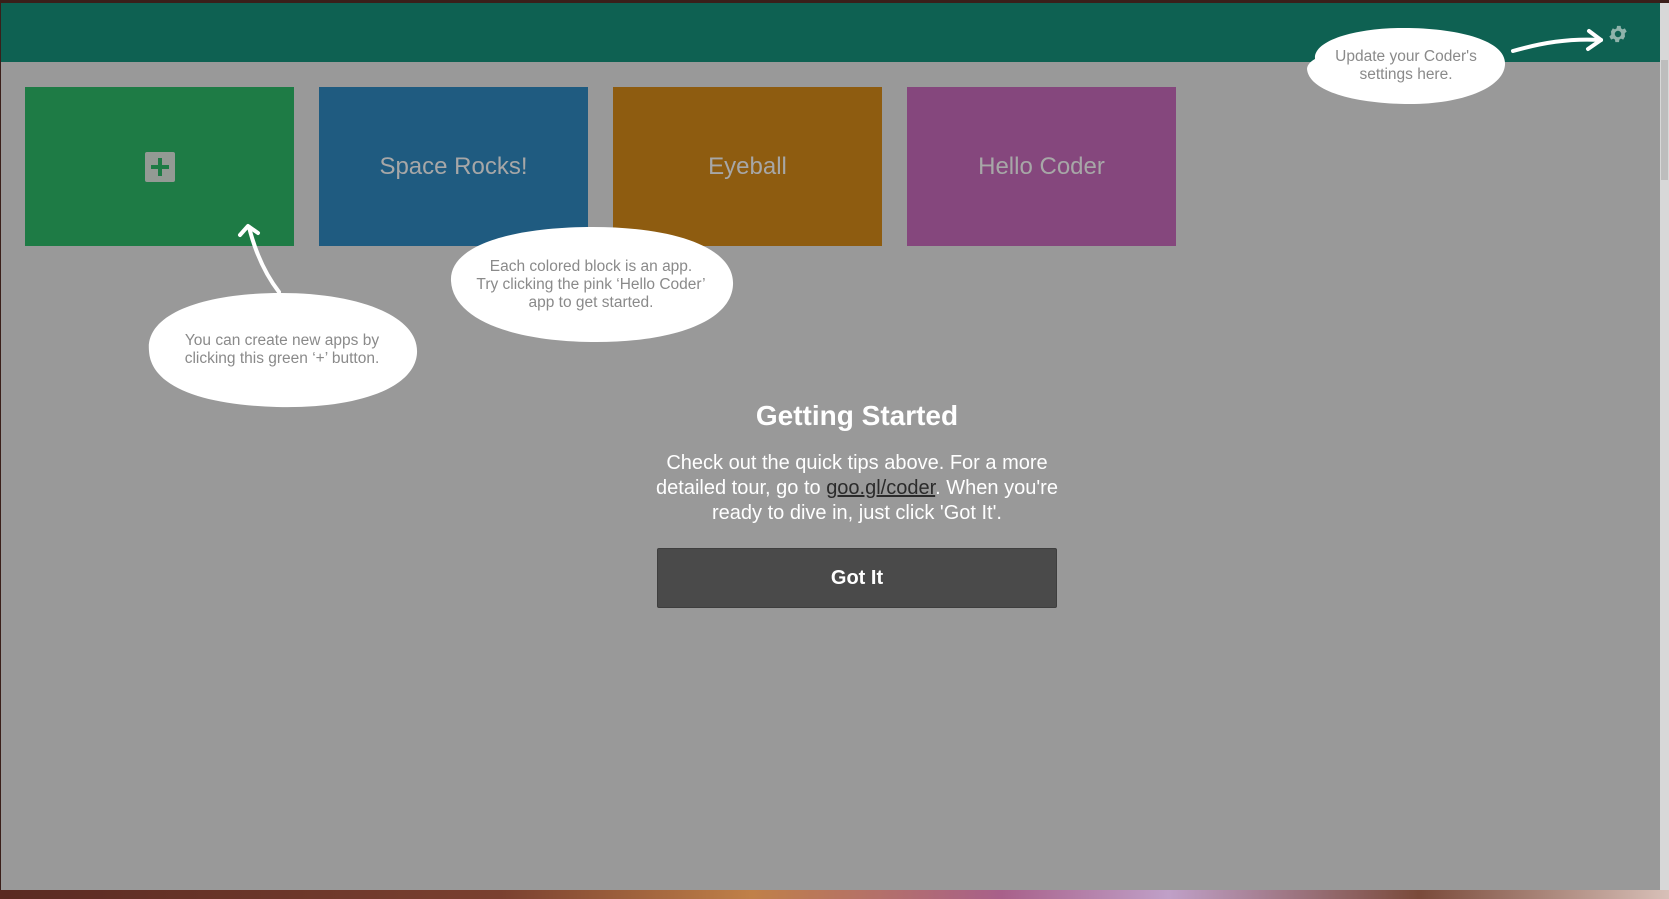  Describe the element at coordinates (747, 166) in the screenshot. I see `app-tile-label: Eyeball` at that location.